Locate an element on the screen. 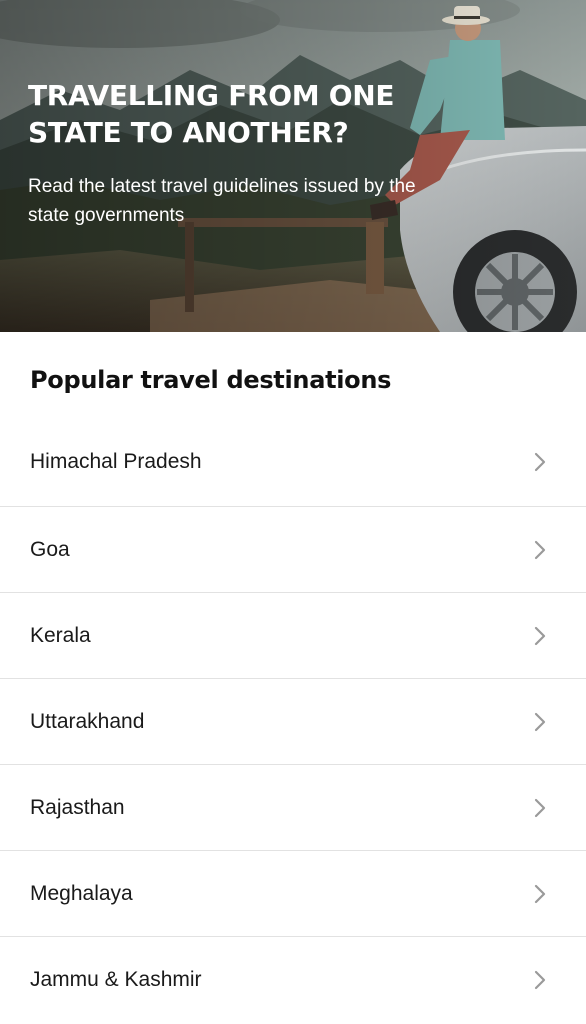  destination-label: Kerala is located at coordinates (60, 635).